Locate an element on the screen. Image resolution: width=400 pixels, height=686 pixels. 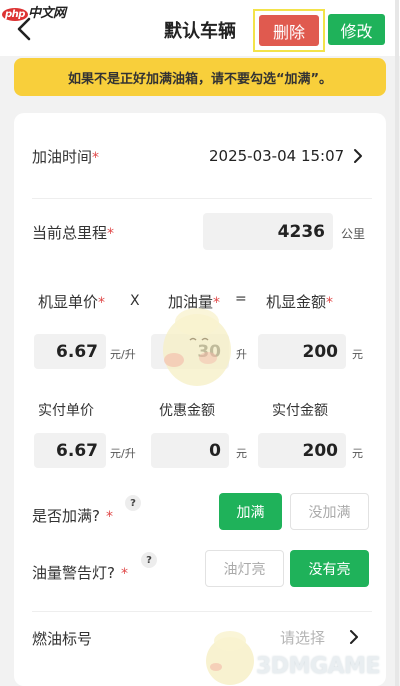
machine-price-label-group: 机显单价* is located at coordinates (71, 301).